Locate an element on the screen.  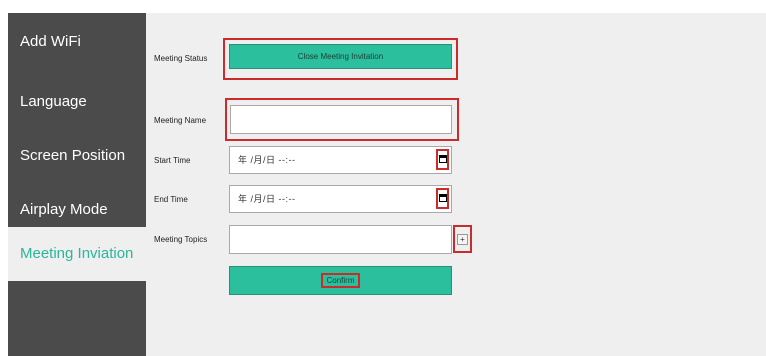
meeting-topics-label: Meeting Topics is located at coordinates (181, 239).